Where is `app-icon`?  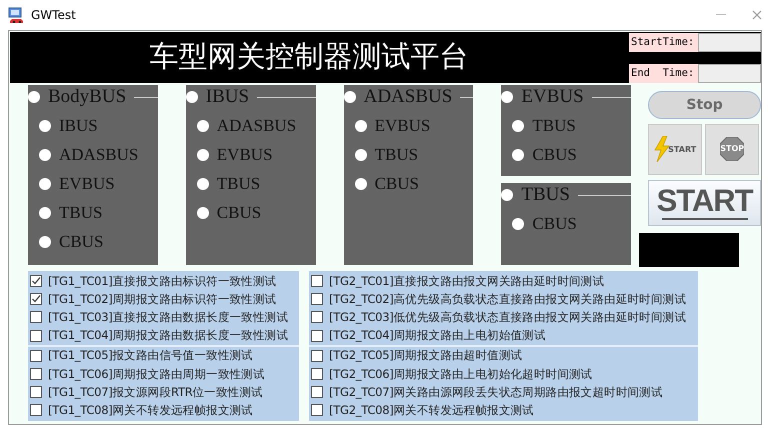 app-icon is located at coordinates (16, 15).